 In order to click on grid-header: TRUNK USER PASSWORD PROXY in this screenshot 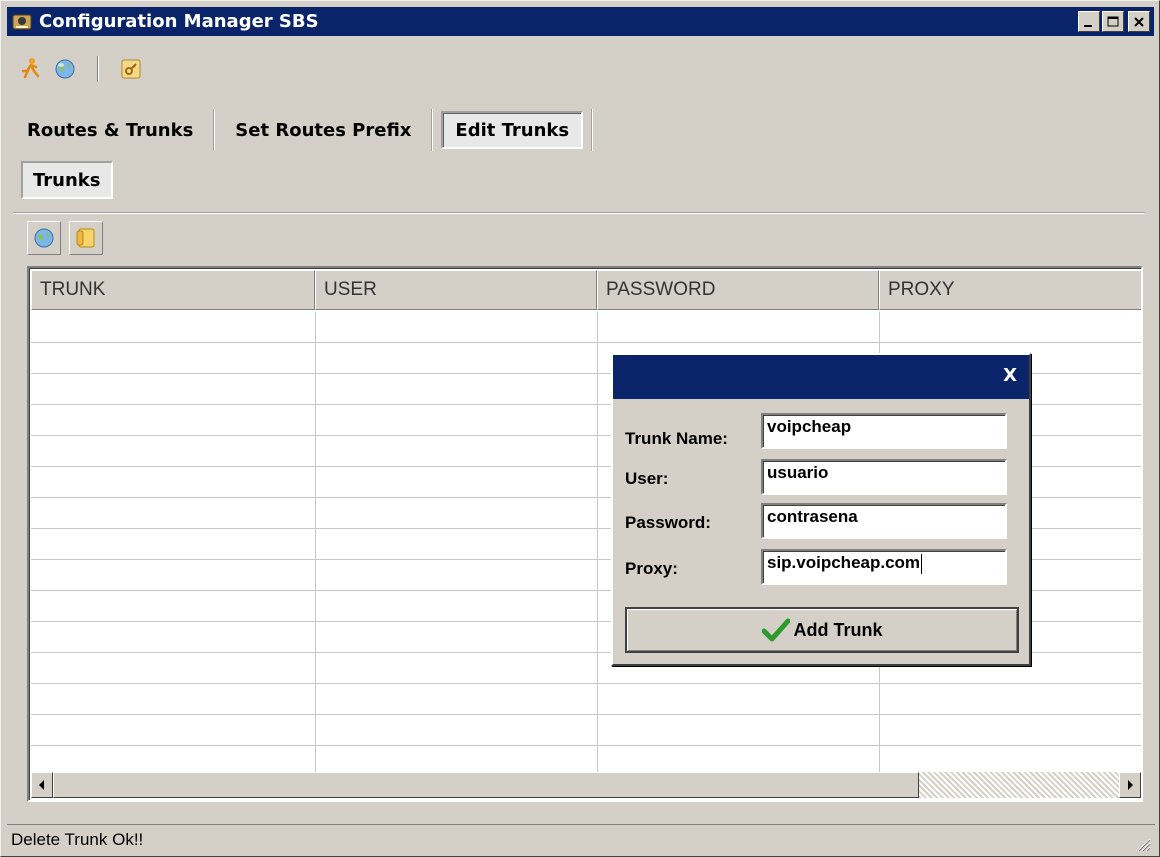, I will do `click(586, 290)`.